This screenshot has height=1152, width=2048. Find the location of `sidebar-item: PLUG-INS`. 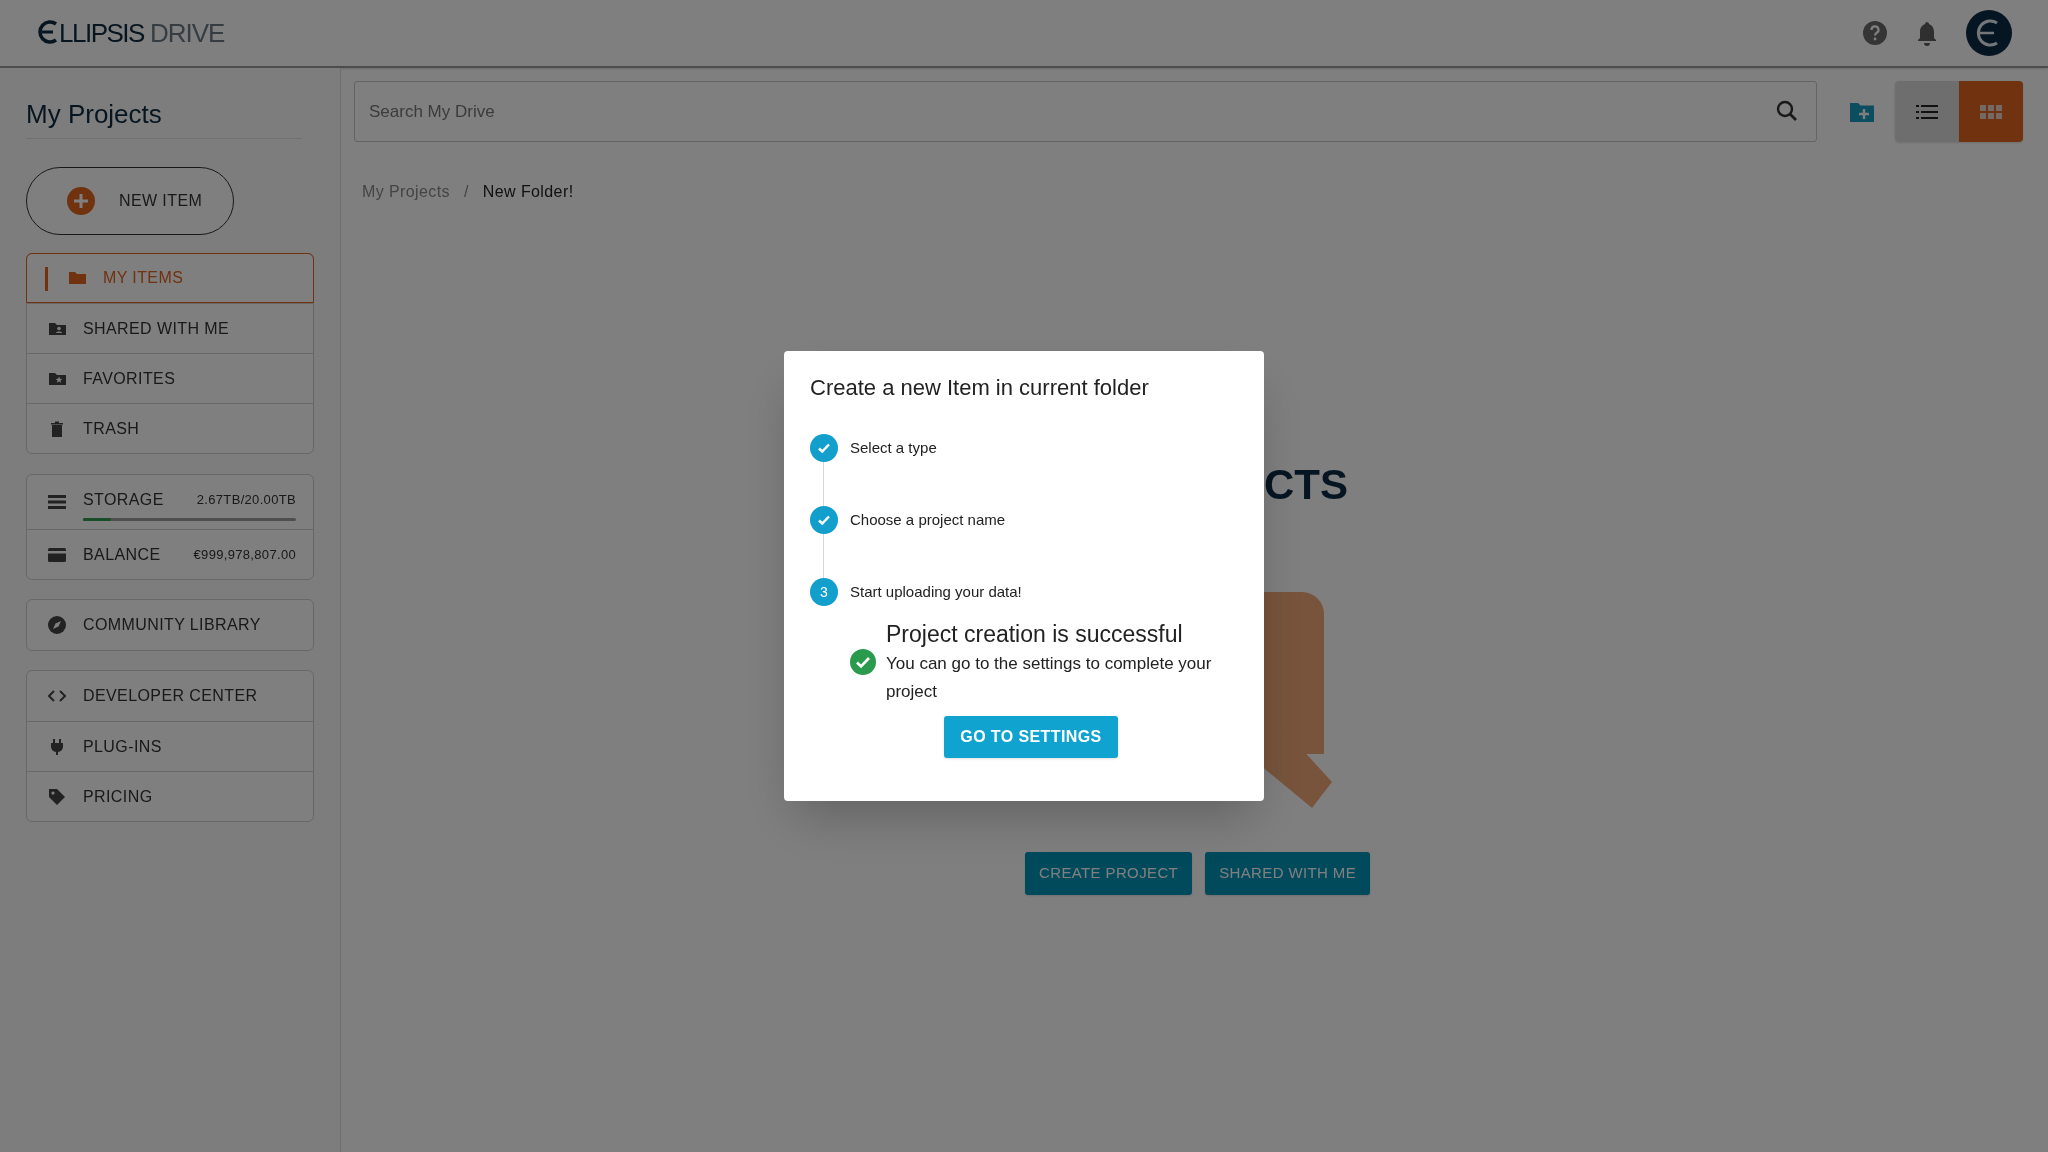

sidebar-item: PLUG-INS is located at coordinates (170, 746).